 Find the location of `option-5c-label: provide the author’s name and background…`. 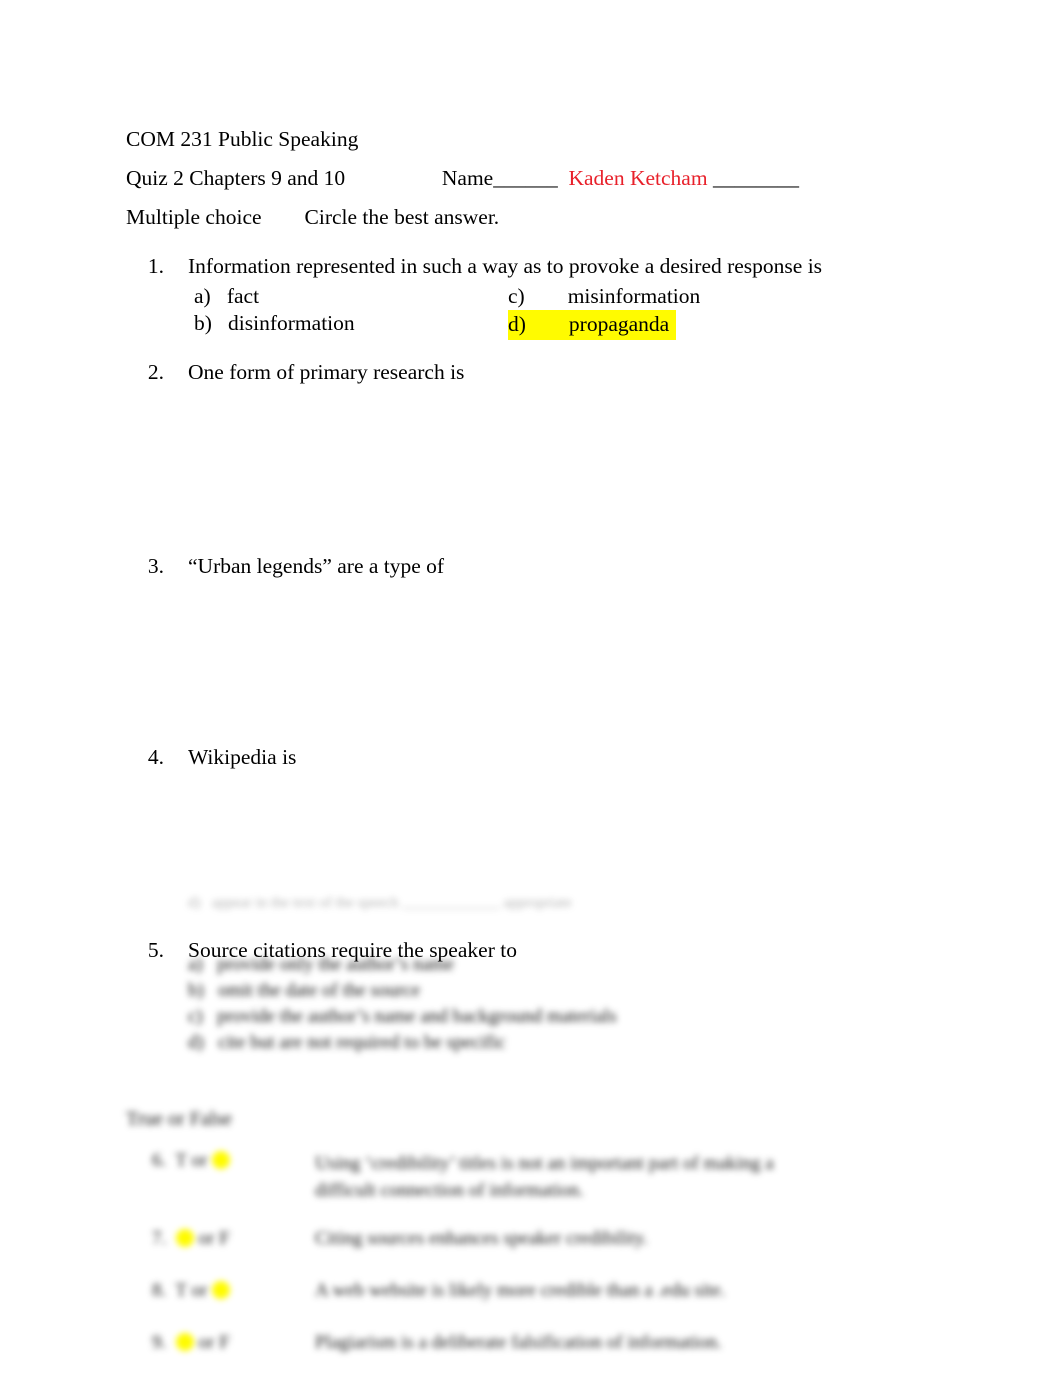

option-5c-label: provide the author’s name and background… is located at coordinates (417, 1016).